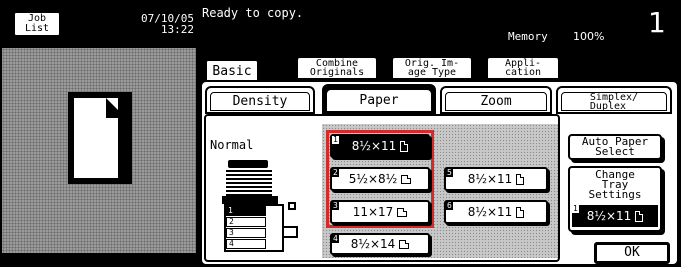 The height and width of the screenshot is (267, 681). Describe the element at coordinates (232, 70) in the screenshot. I see `tab-basic: Basic` at that location.